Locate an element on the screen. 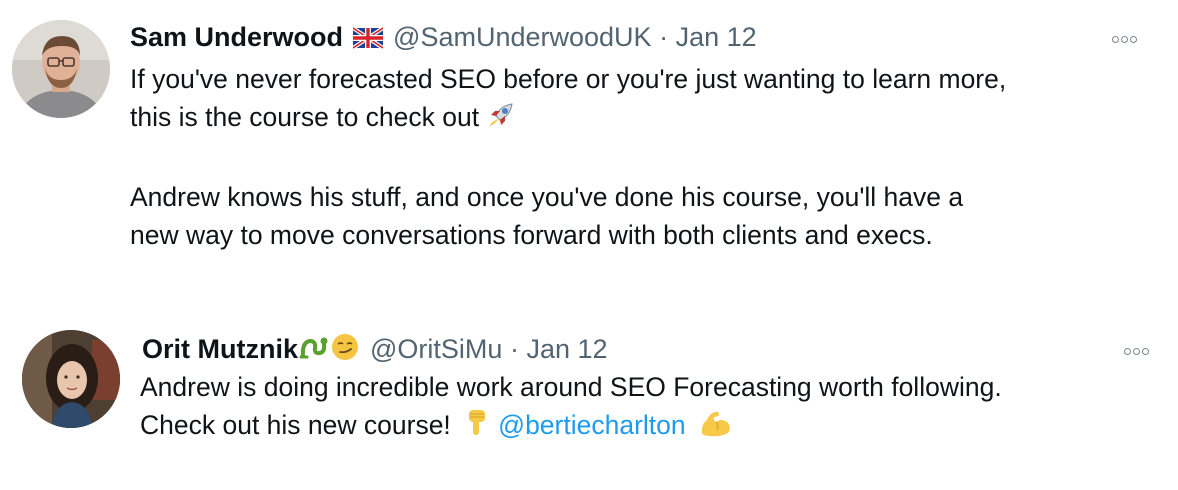 The image size is (1178, 490). author-handle: @SamUnderwoodUK is located at coordinates (522, 37).